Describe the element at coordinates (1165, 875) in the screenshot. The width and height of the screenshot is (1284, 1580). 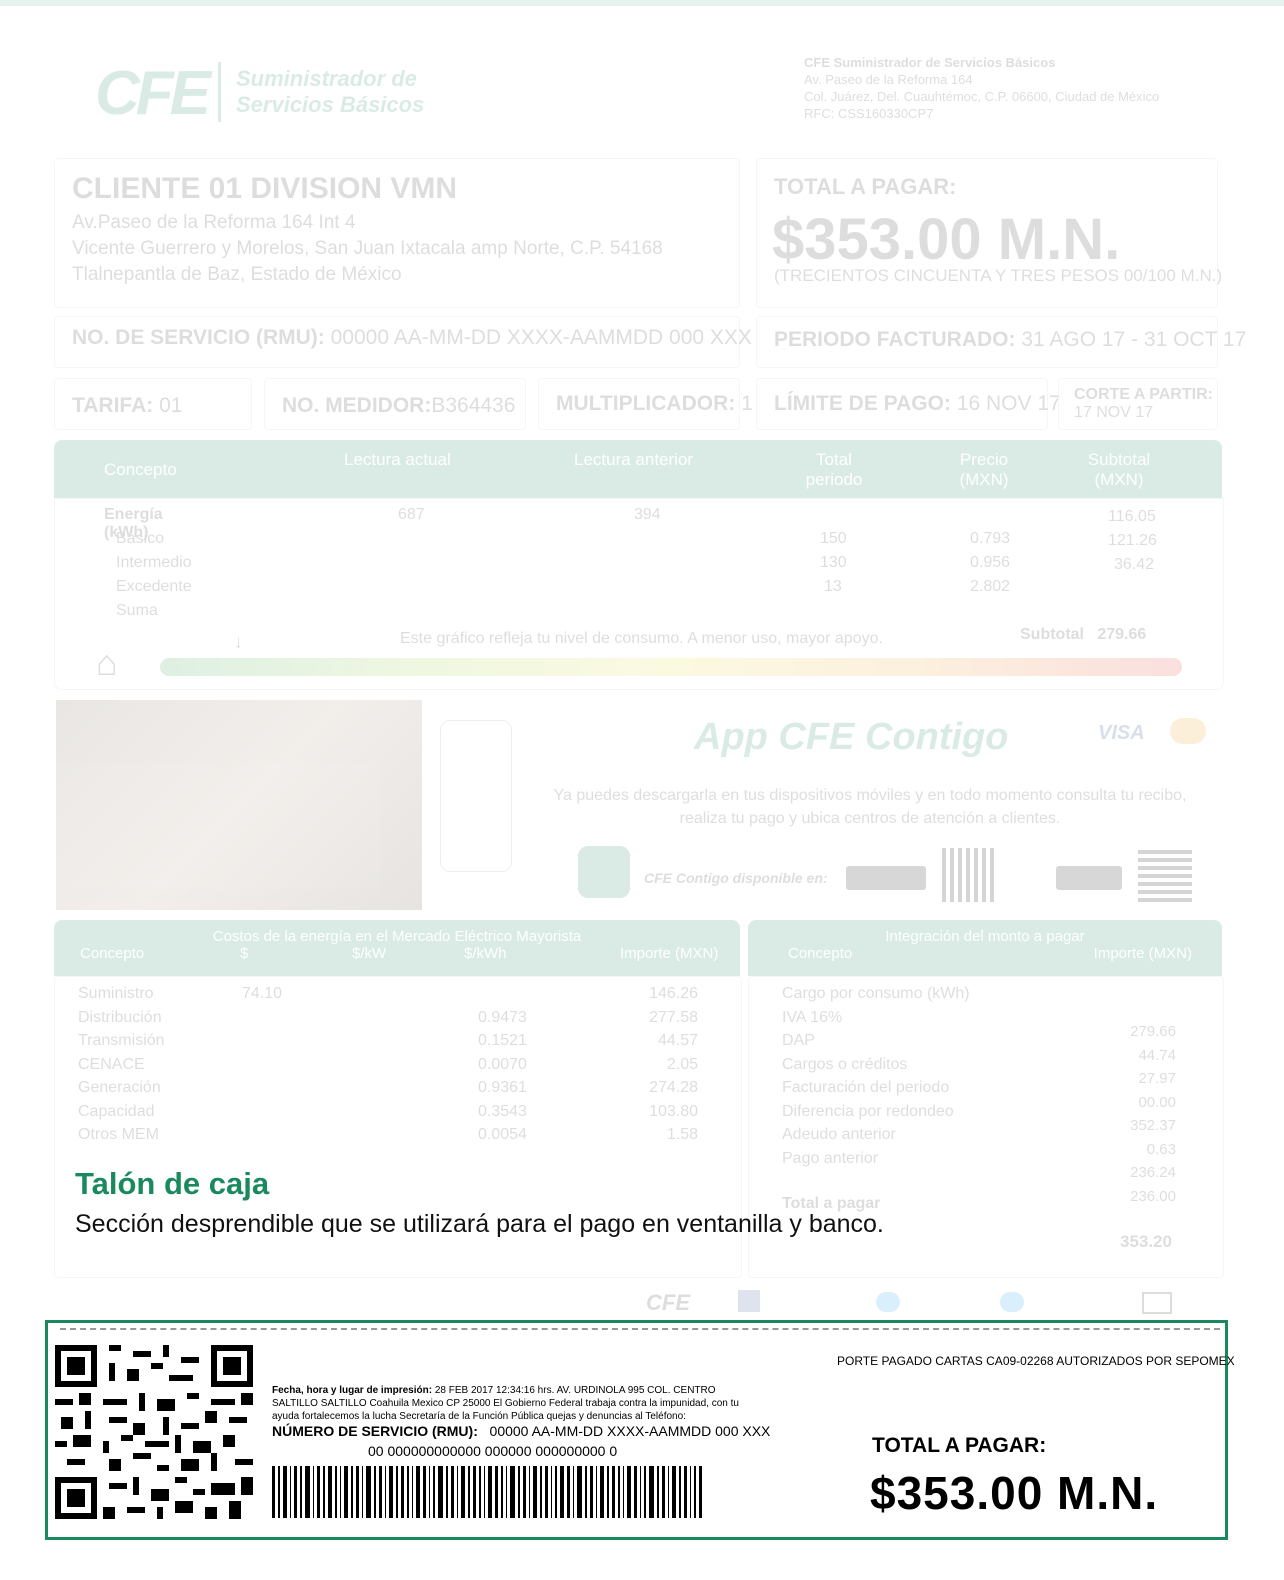
I see `qr-ios-icon` at that location.